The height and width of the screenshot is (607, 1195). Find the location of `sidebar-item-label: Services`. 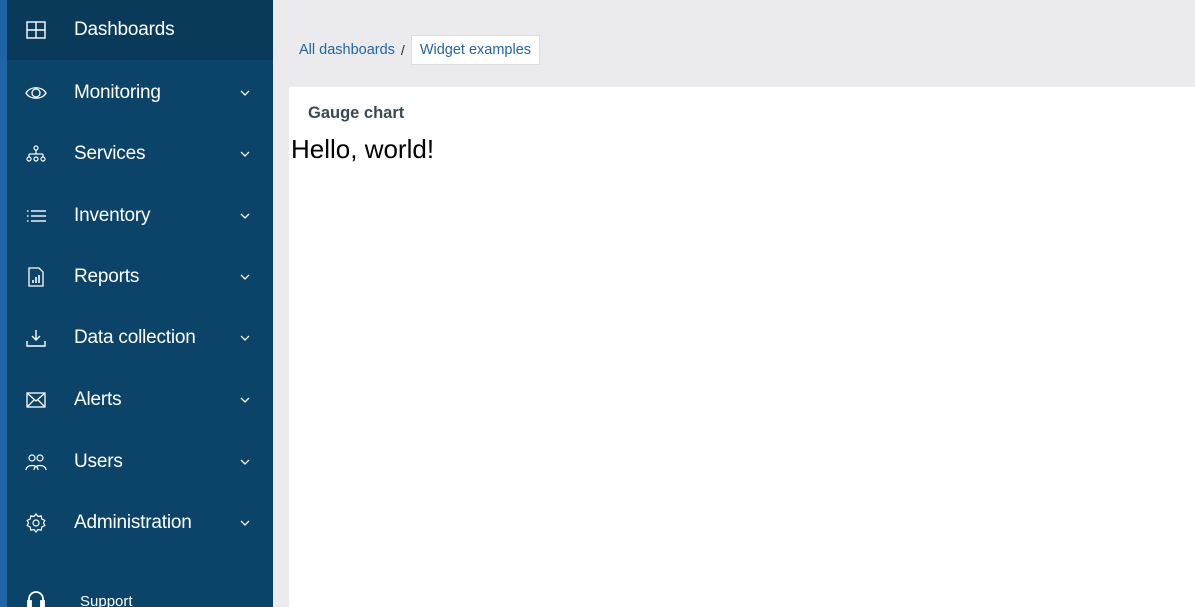

sidebar-item-label: Services is located at coordinates (110, 153).